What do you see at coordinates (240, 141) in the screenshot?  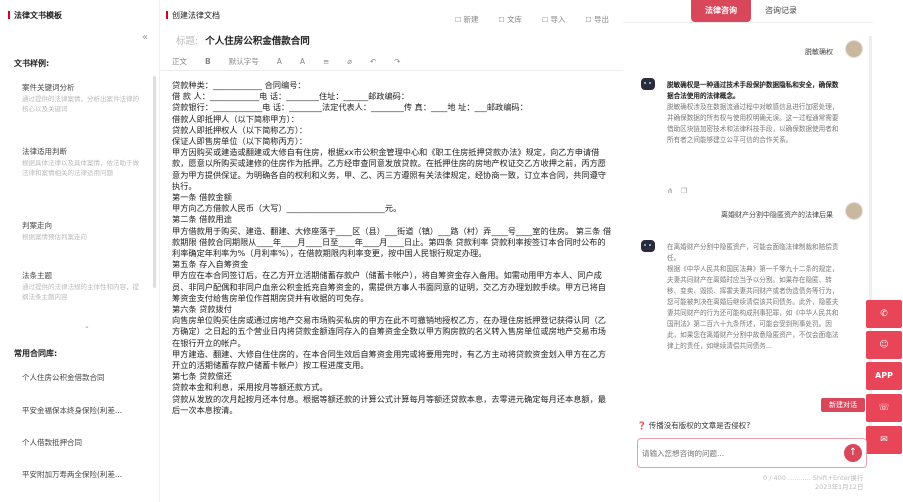 I see `doc-line: 保证人即售房单位（以下简称丙方）：` at bounding box center [240, 141].